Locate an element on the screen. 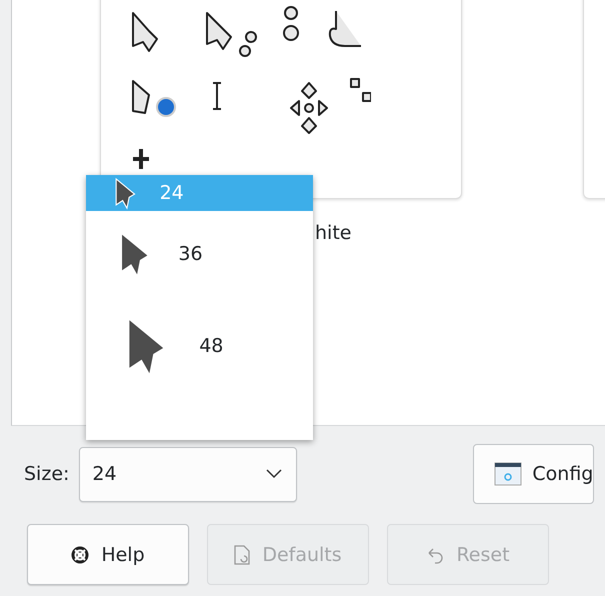 Image resolution: width=605 pixels, height=596 pixels. size-label: Size: is located at coordinates (47, 474).